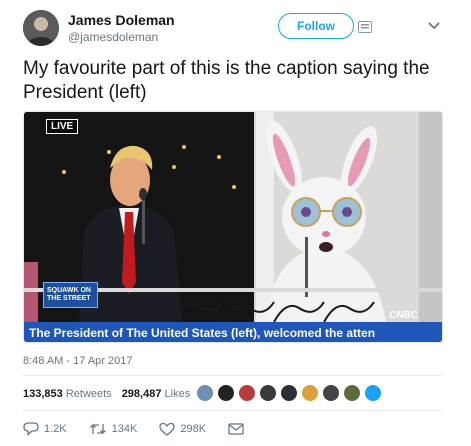  What do you see at coordinates (88, 394) in the screenshot?
I see `retweets-label: Retweets` at bounding box center [88, 394].